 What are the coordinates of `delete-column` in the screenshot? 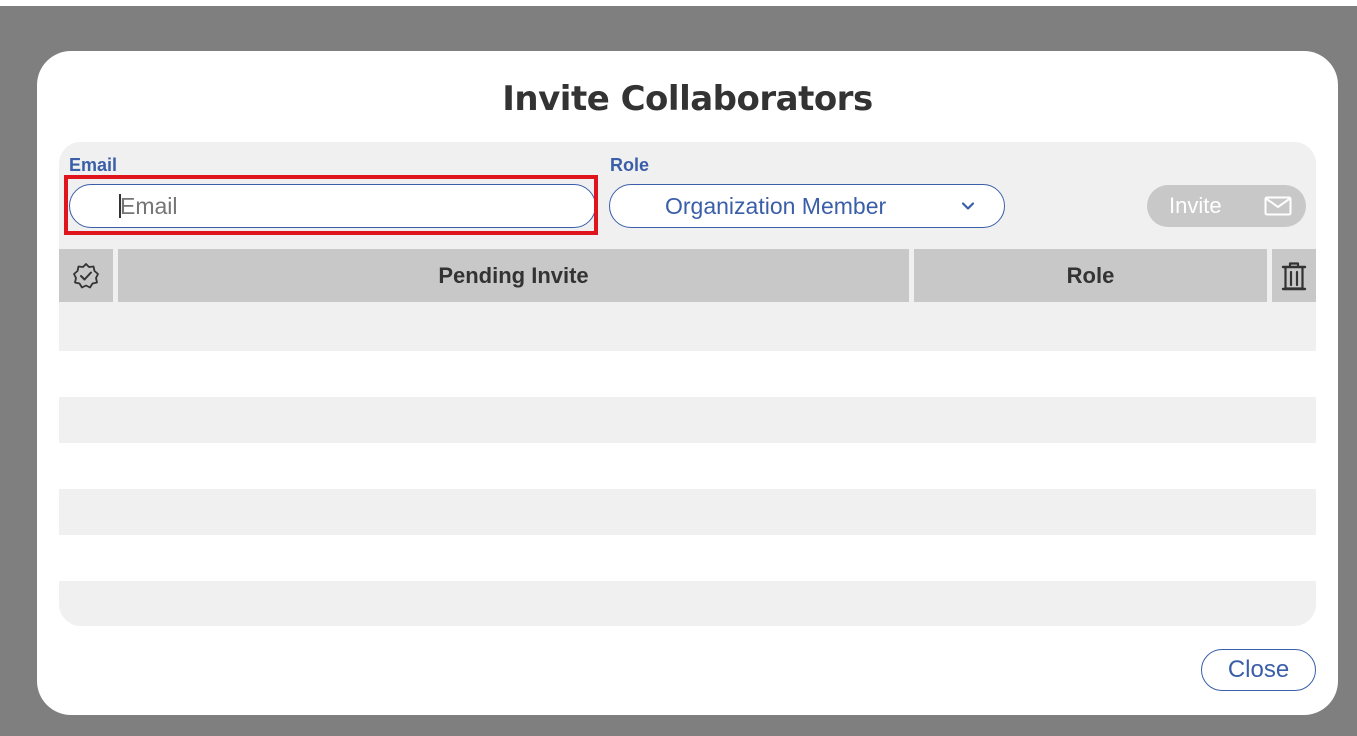 It's located at (1294, 275).